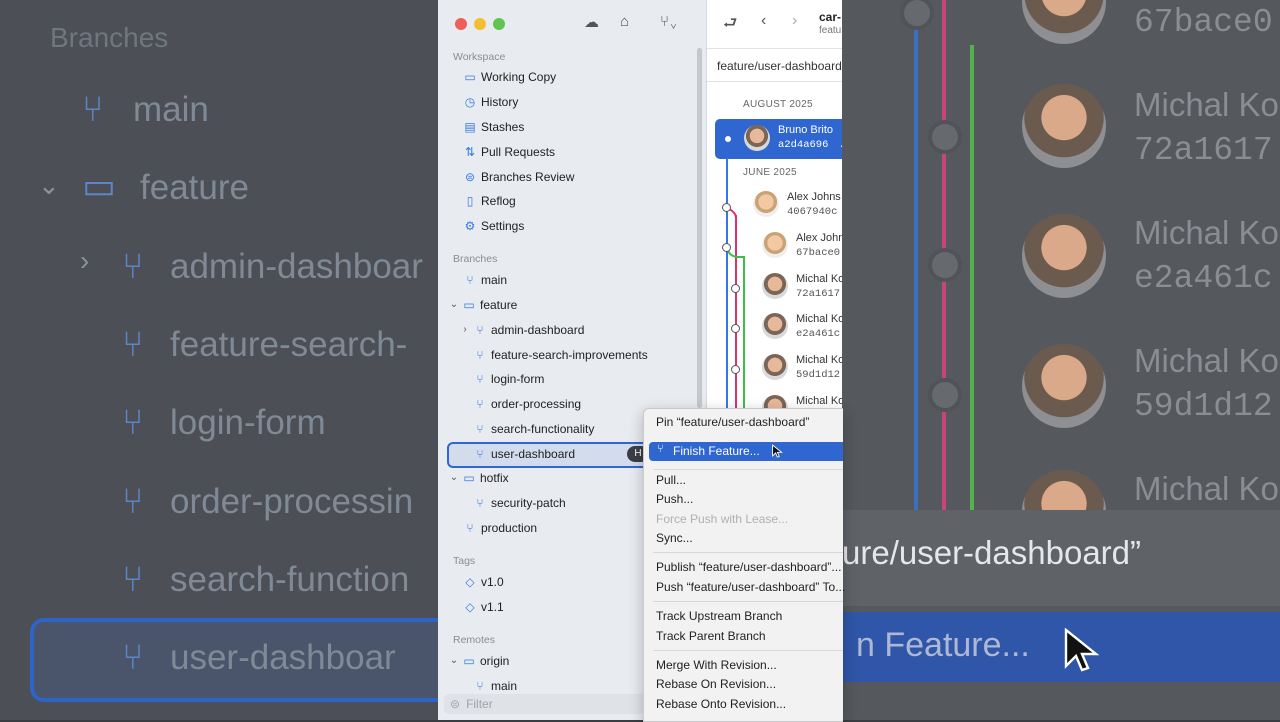 The image size is (1280, 722). What do you see at coordinates (194, 187) in the screenshot?
I see `backdrop-item: feature` at bounding box center [194, 187].